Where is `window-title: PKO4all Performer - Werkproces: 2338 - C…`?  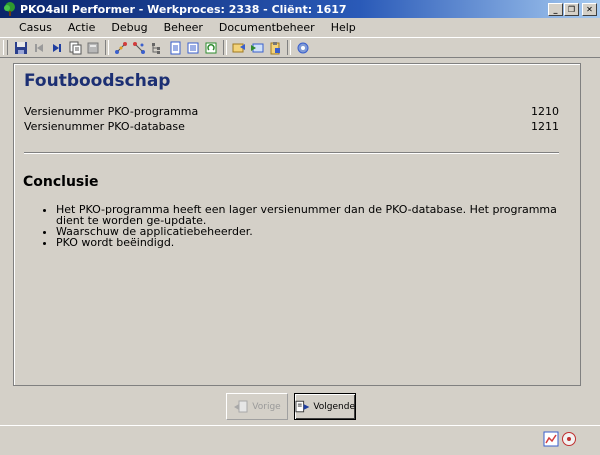
window-title: PKO4all Performer - Werkproces: 2338 - C… is located at coordinates (183, 9).